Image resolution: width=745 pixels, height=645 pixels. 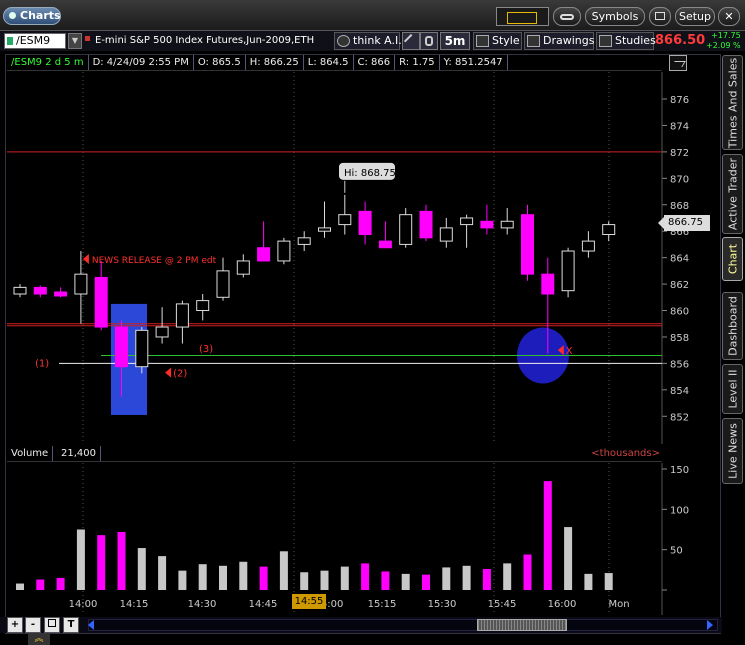 What do you see at coordinates (732, 451) in the screenshot?
I see `tab-live-news: Live News` at bounding box center [732, 451].